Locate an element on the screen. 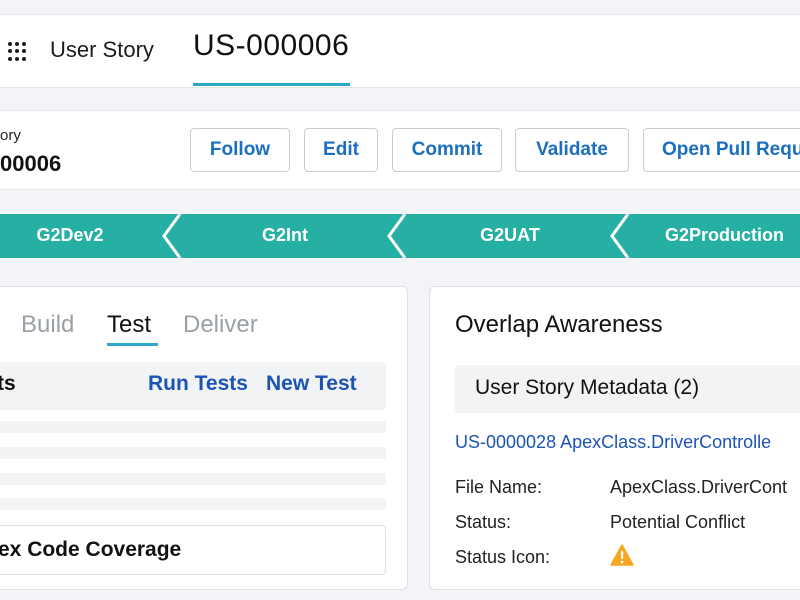 The height and width of the screenshot is (600, 800). active-subtab-indicator is located at coordinates (132, 344).